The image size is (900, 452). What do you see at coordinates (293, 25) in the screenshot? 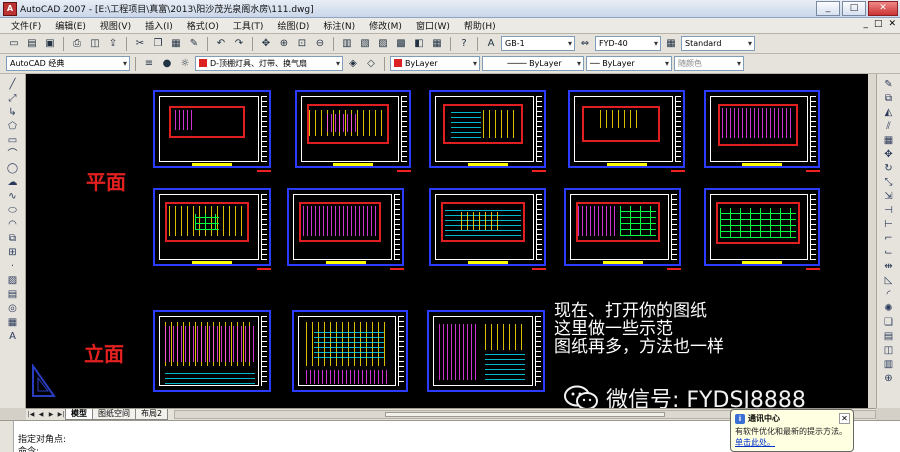
I see `menu-draw: 绘图(D)` at bounding box center [293, 25].